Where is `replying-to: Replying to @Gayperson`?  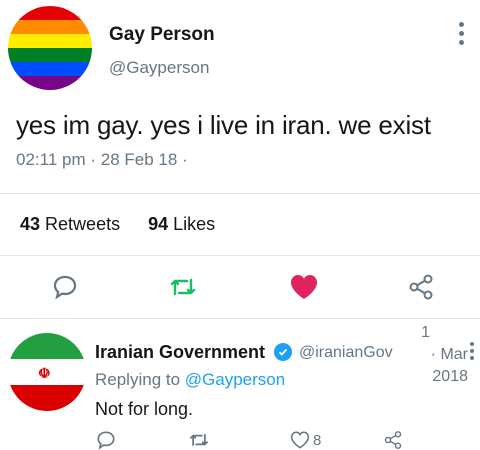 replying-to: Replying to @Gayperson is located at coordinates (190, 379).